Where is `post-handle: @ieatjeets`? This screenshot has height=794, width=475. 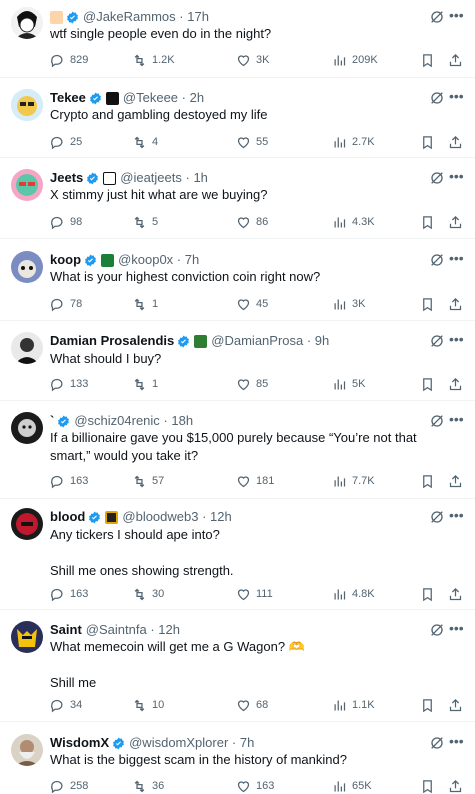
post-handle: @ieatjeets is located at coordinates (151, 178).